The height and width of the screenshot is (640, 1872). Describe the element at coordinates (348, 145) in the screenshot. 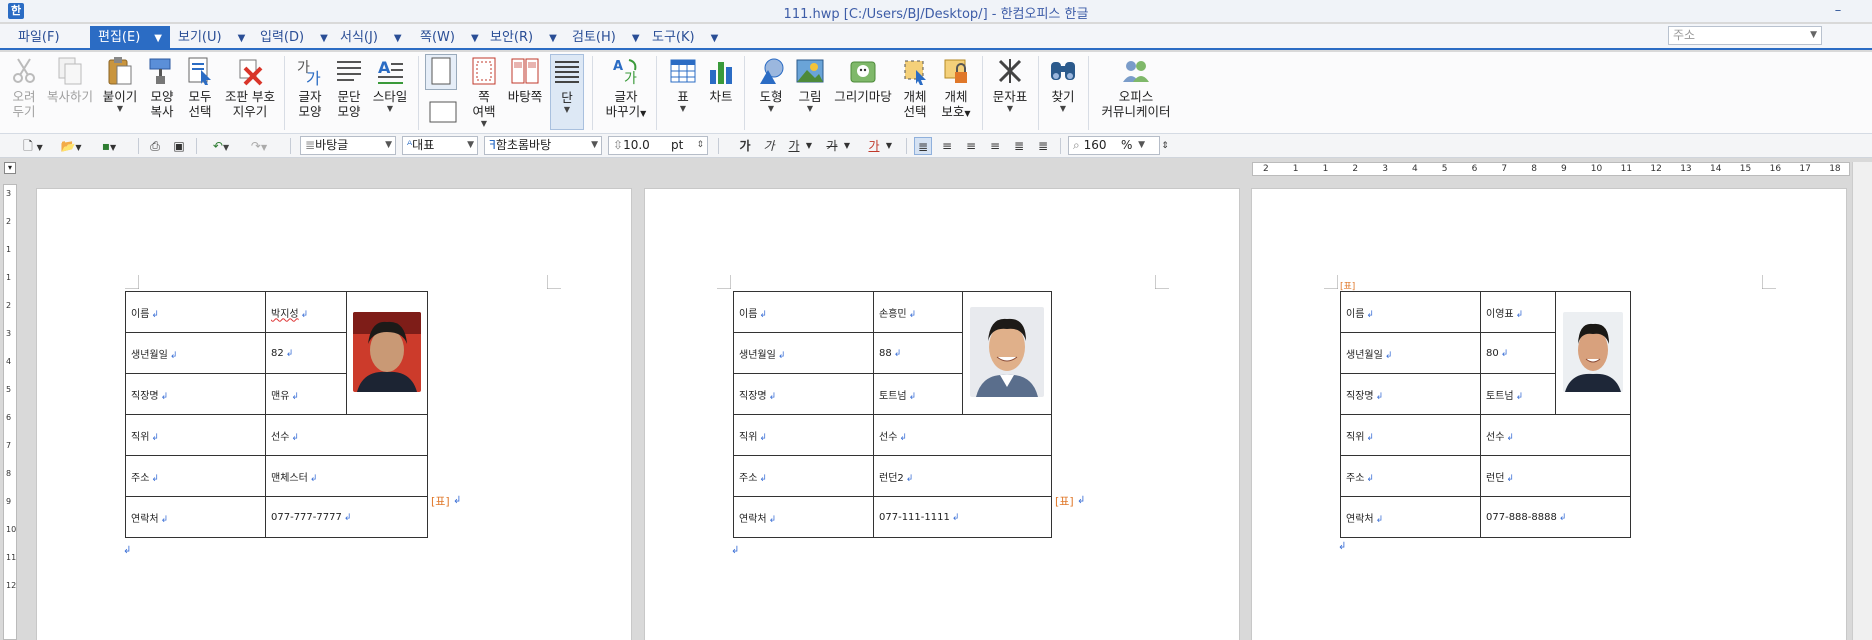

I see `style-select: ≣바탕글 ▼` at that location.